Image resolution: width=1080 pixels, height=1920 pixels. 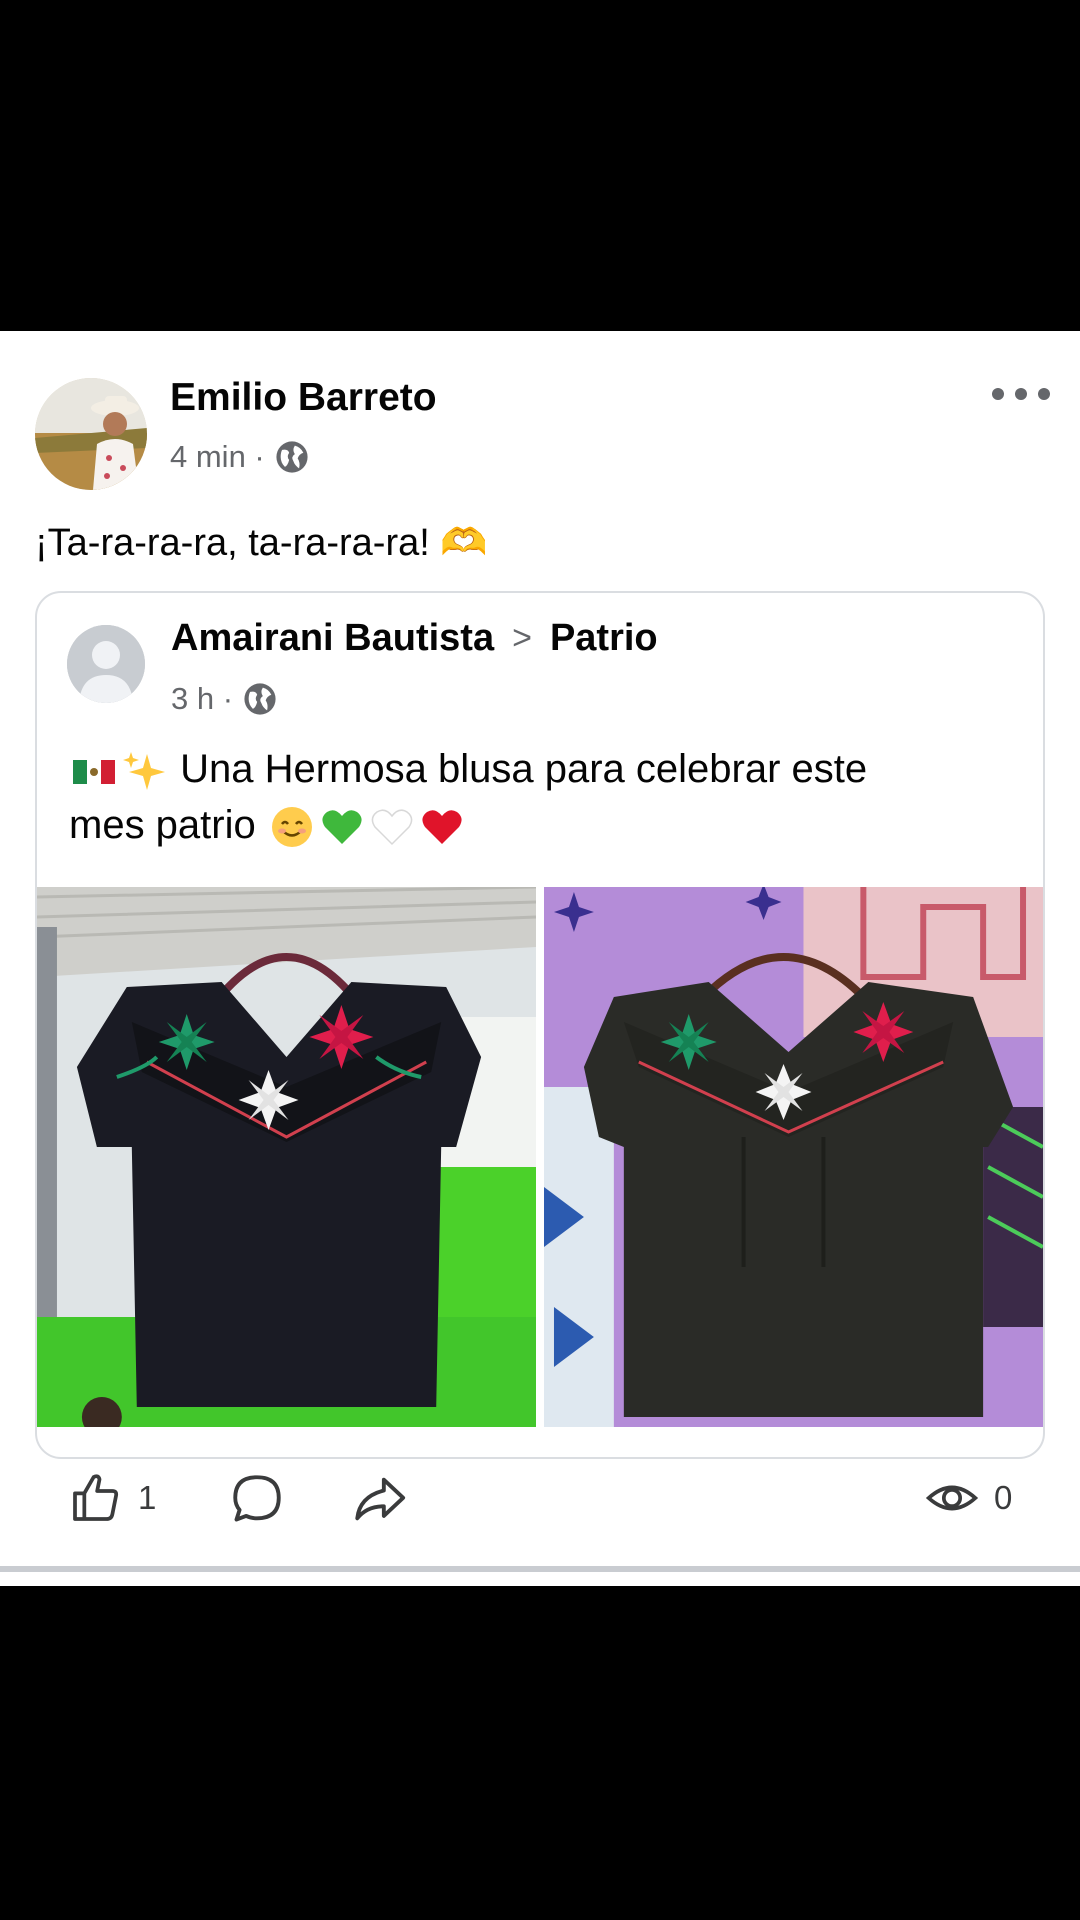 I want to click on shared-author-avatar, so click(x=106, y=664).